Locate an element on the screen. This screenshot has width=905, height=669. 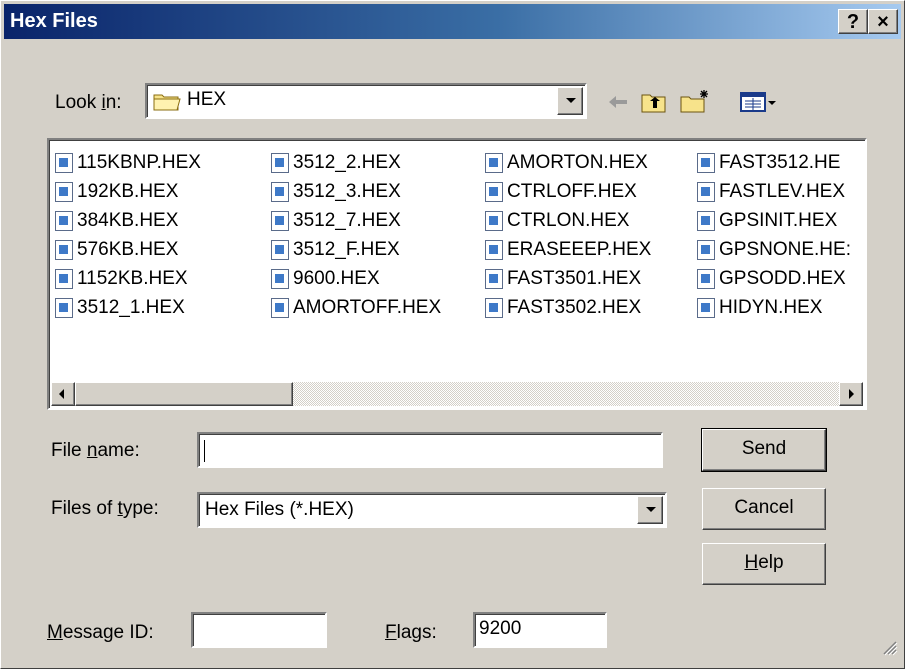
new-folder-icon is located at coordinates (695, 102).